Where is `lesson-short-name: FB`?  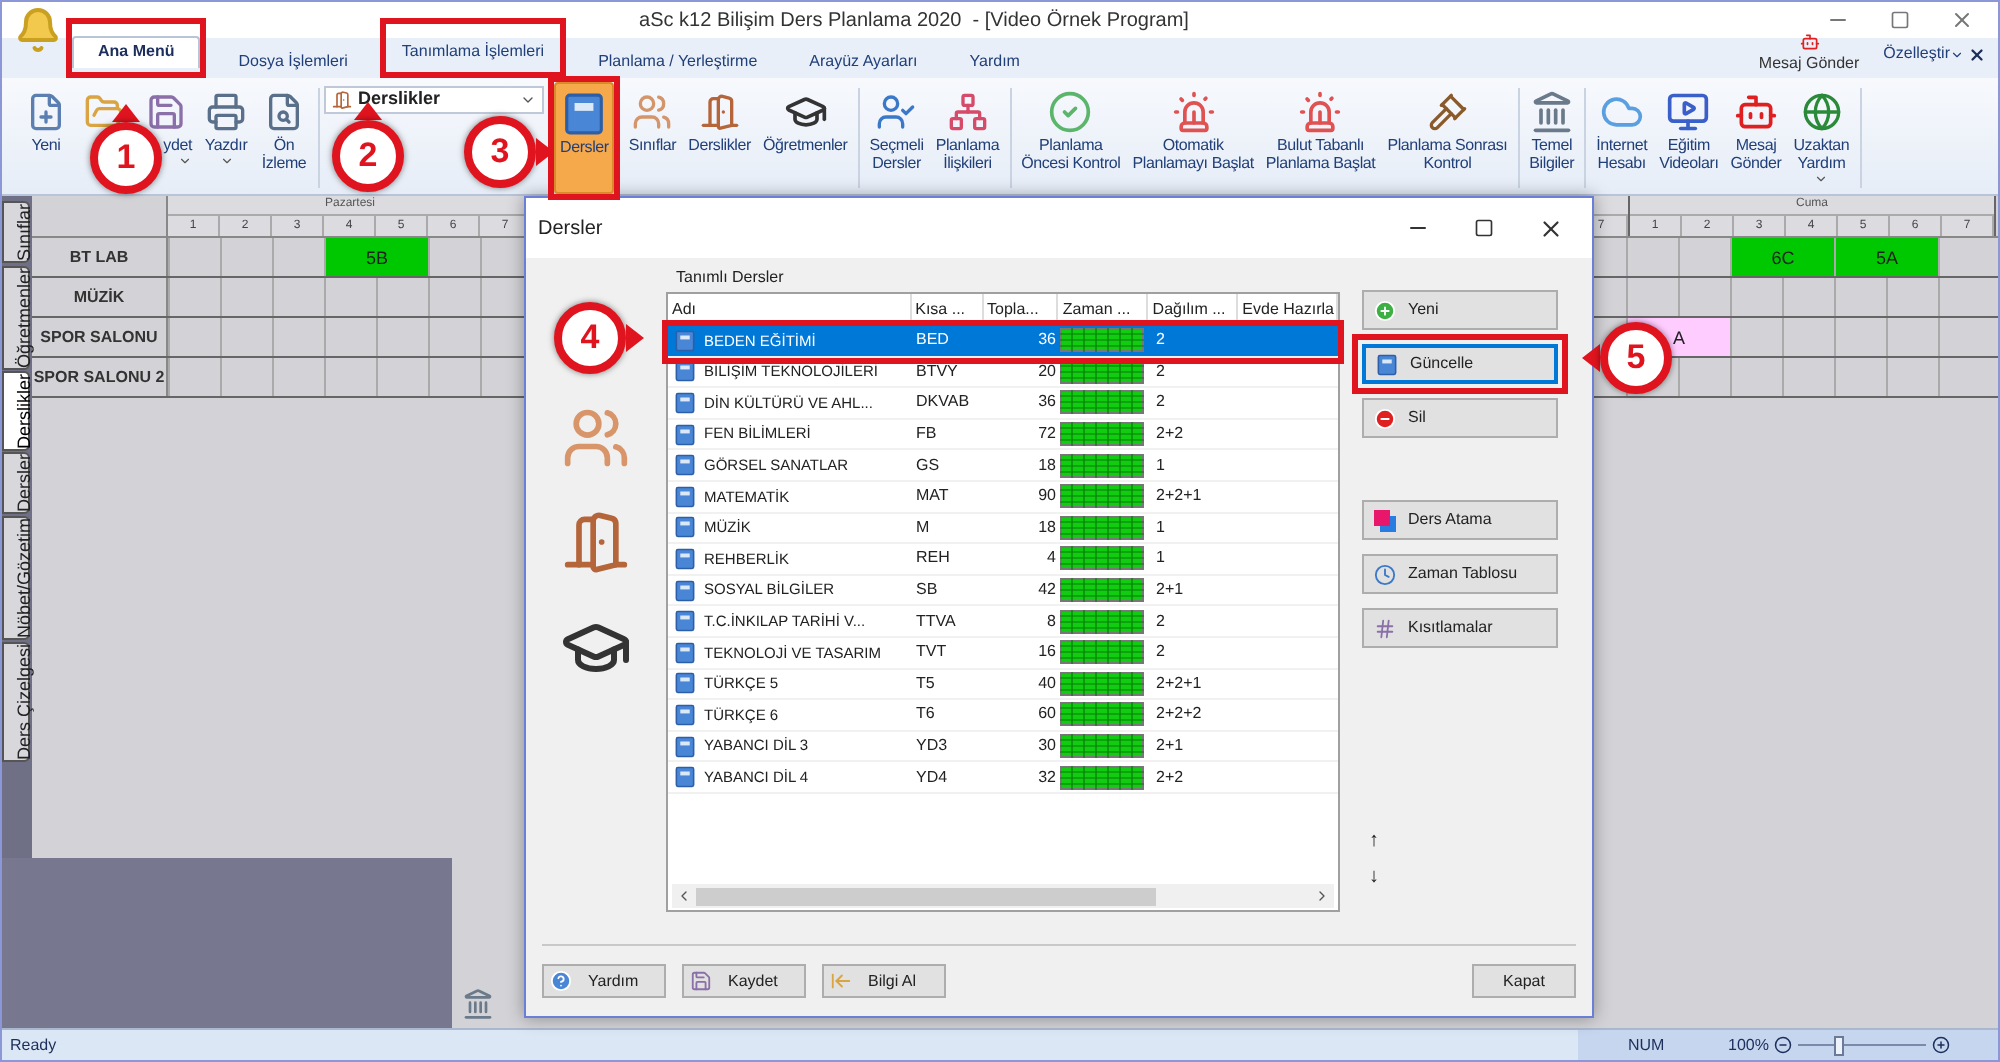 lesson-short-name: FB is located at coordinates (926, 434).